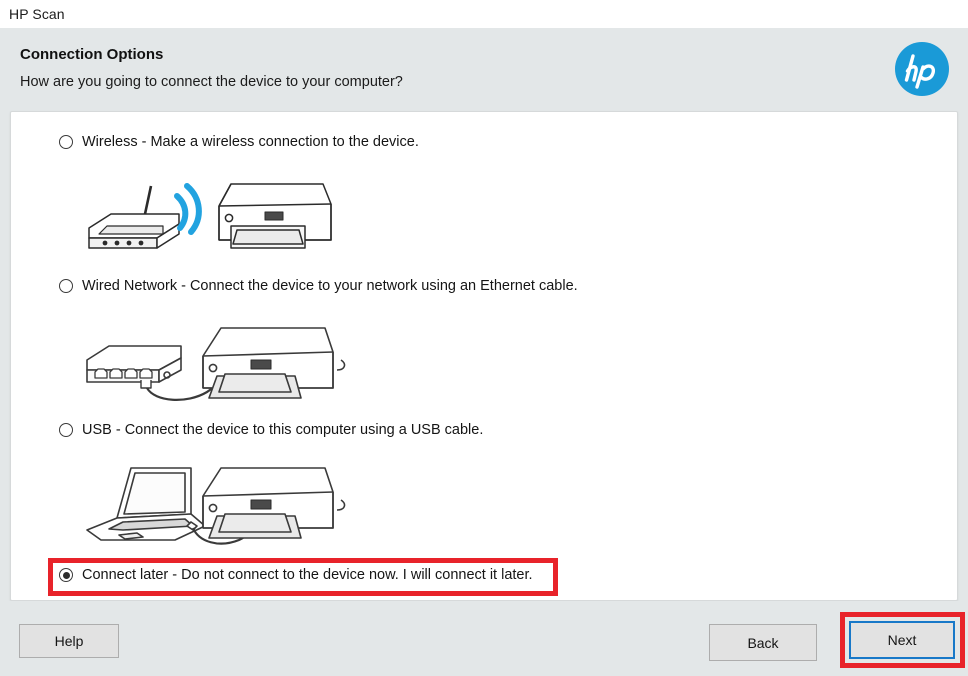  What do you see at coordinates (37, 14) in the screenshot?
I see `window-title: HP Scan` at bounding box center [37, 14].